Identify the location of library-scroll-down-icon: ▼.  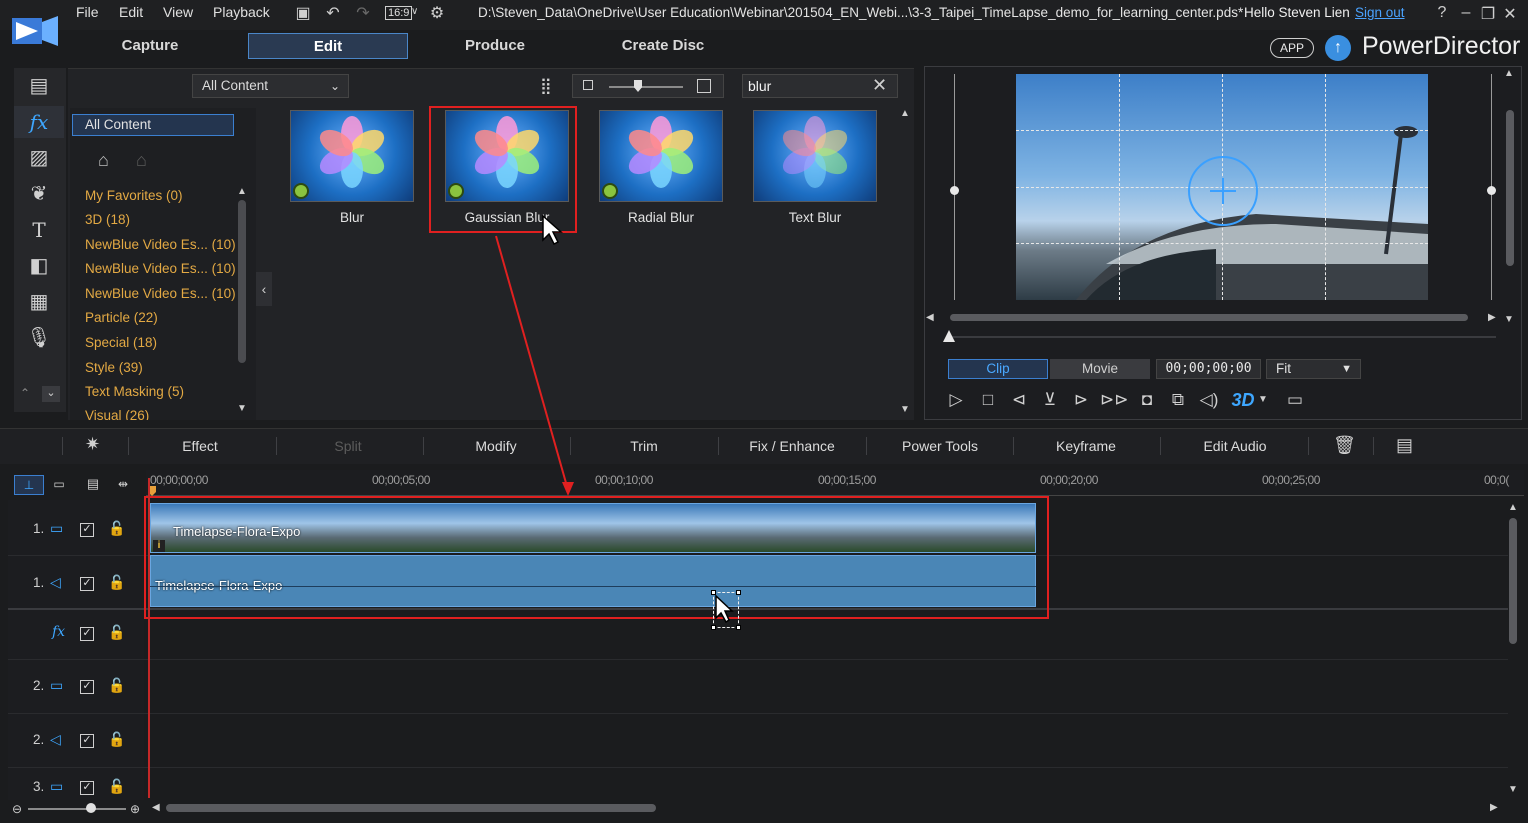
(905, 409).